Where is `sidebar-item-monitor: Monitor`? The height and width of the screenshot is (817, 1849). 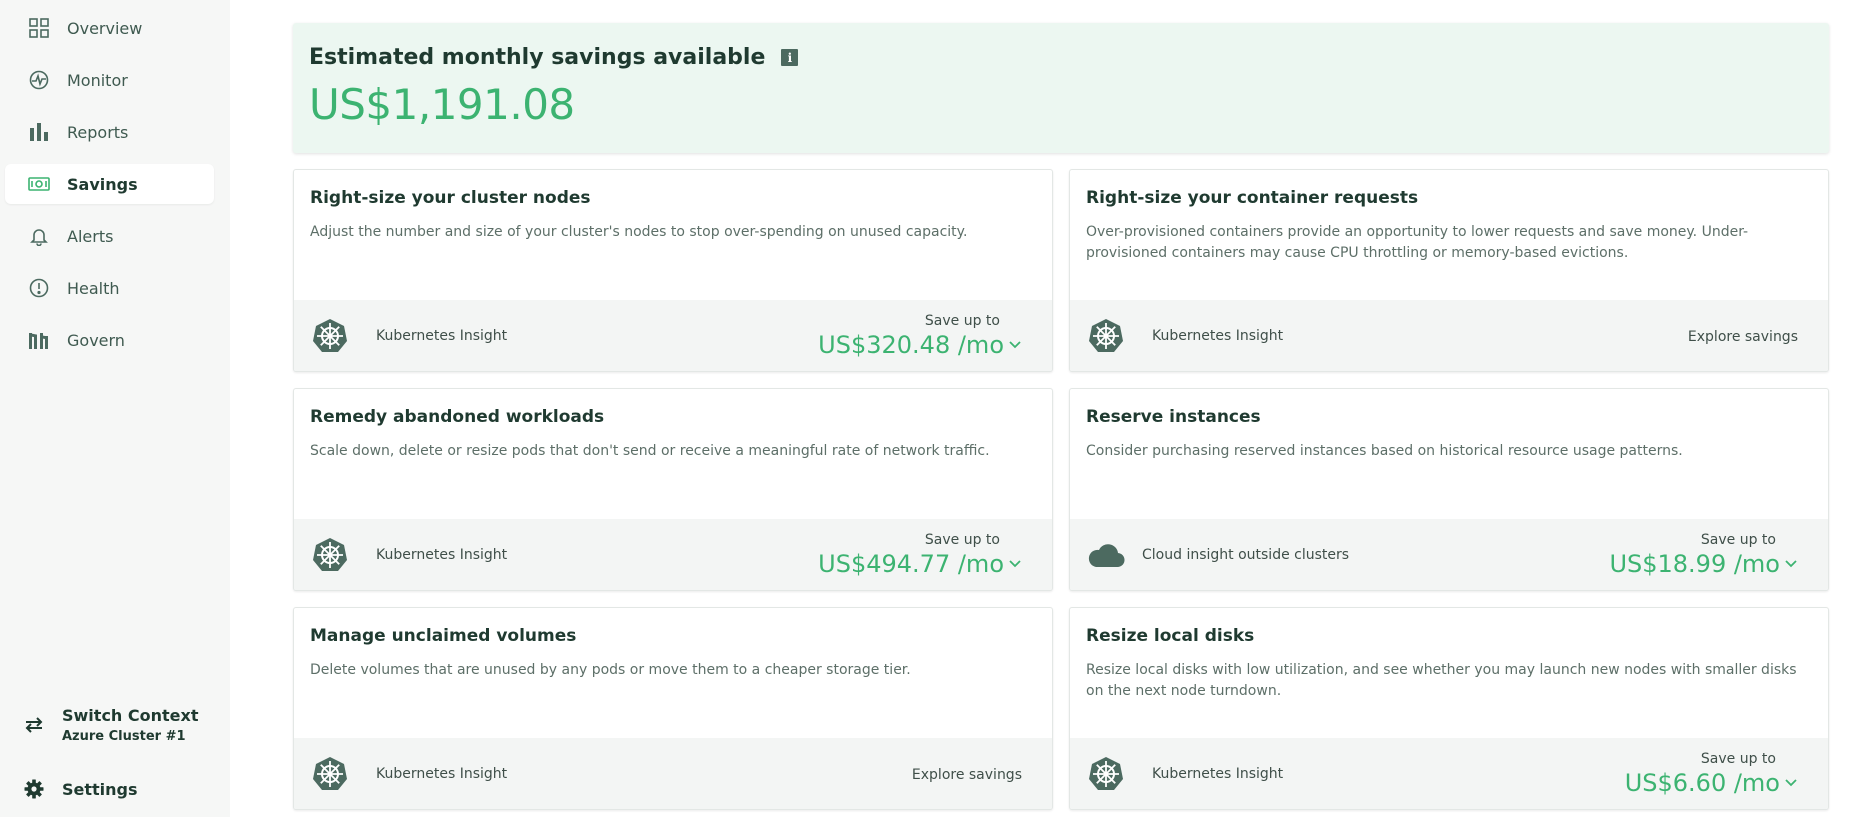
sidebar-item-monitor: Monitor is located at coordinates (109, 80).